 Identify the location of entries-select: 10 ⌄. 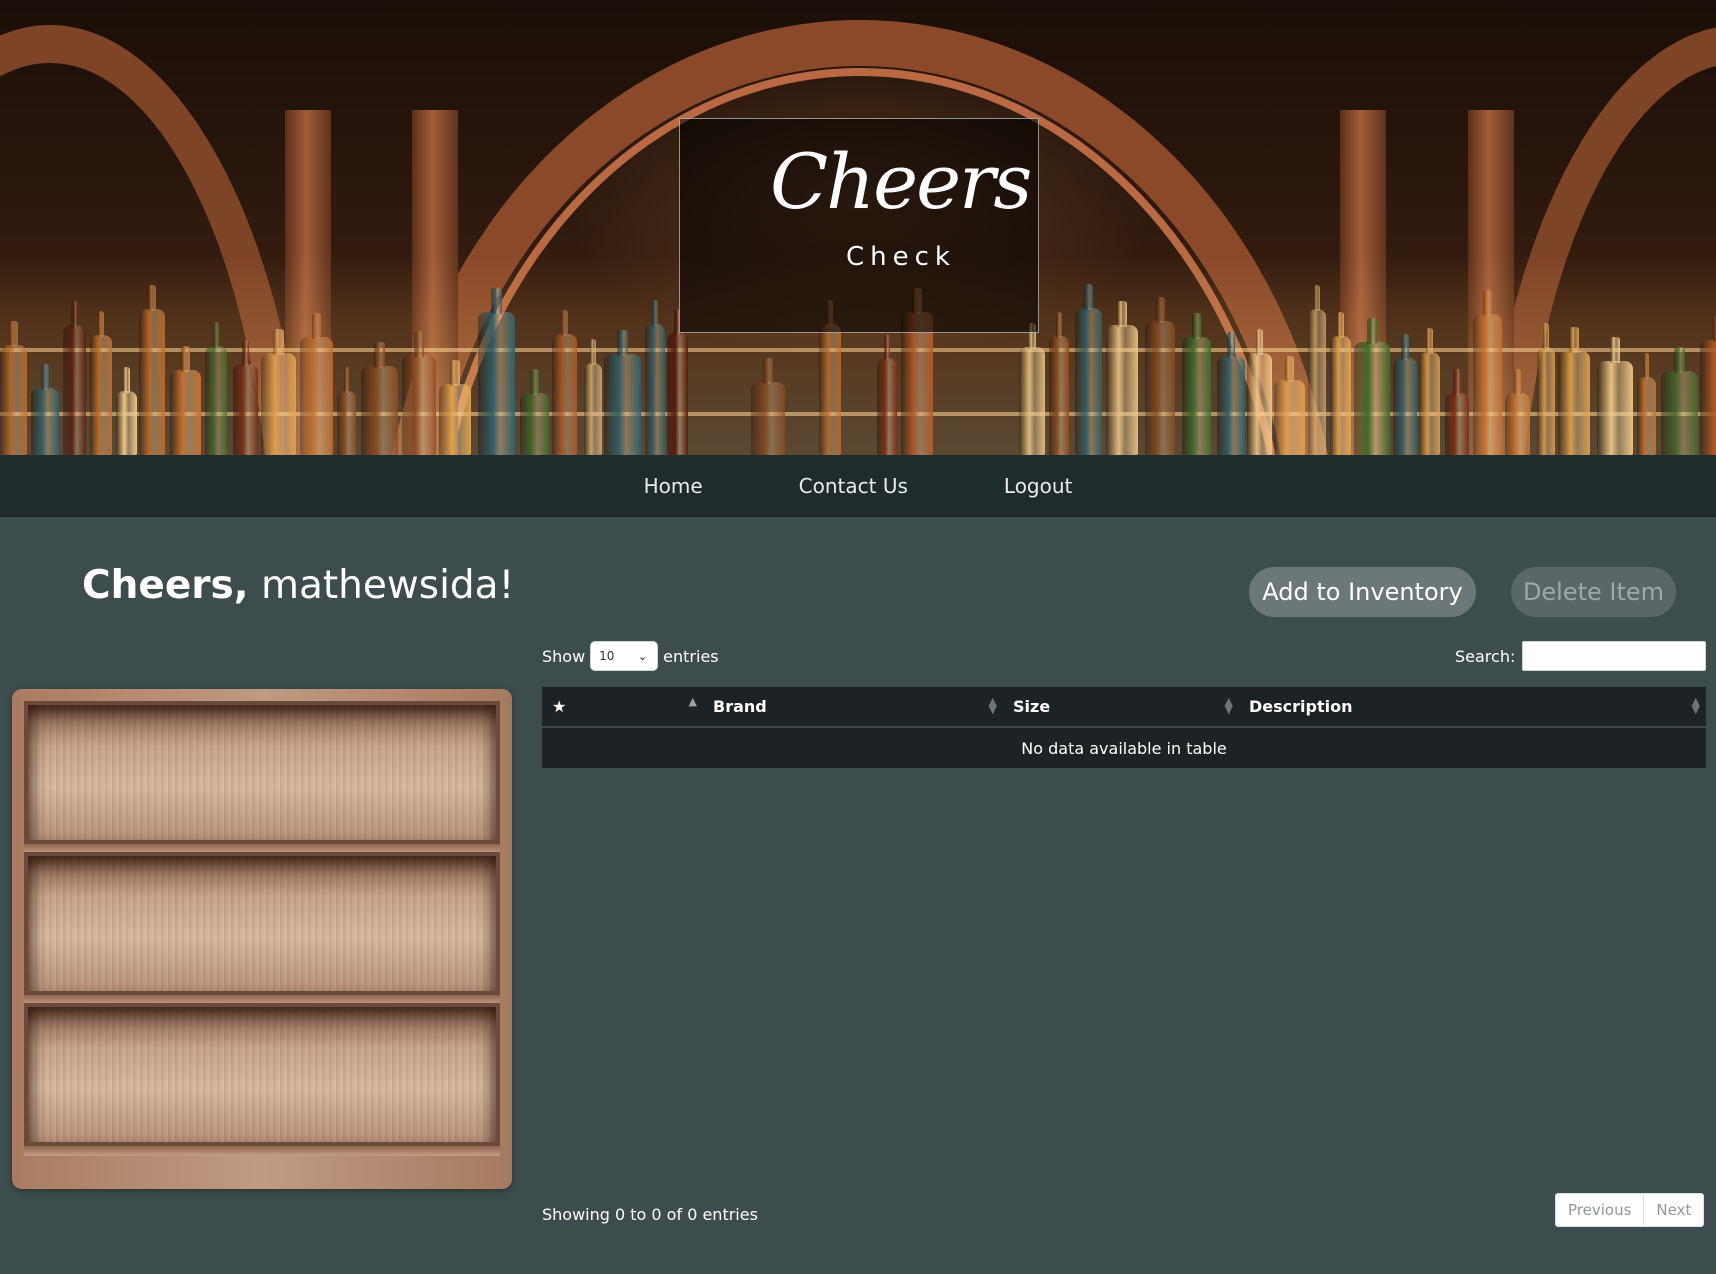
(624, 656).